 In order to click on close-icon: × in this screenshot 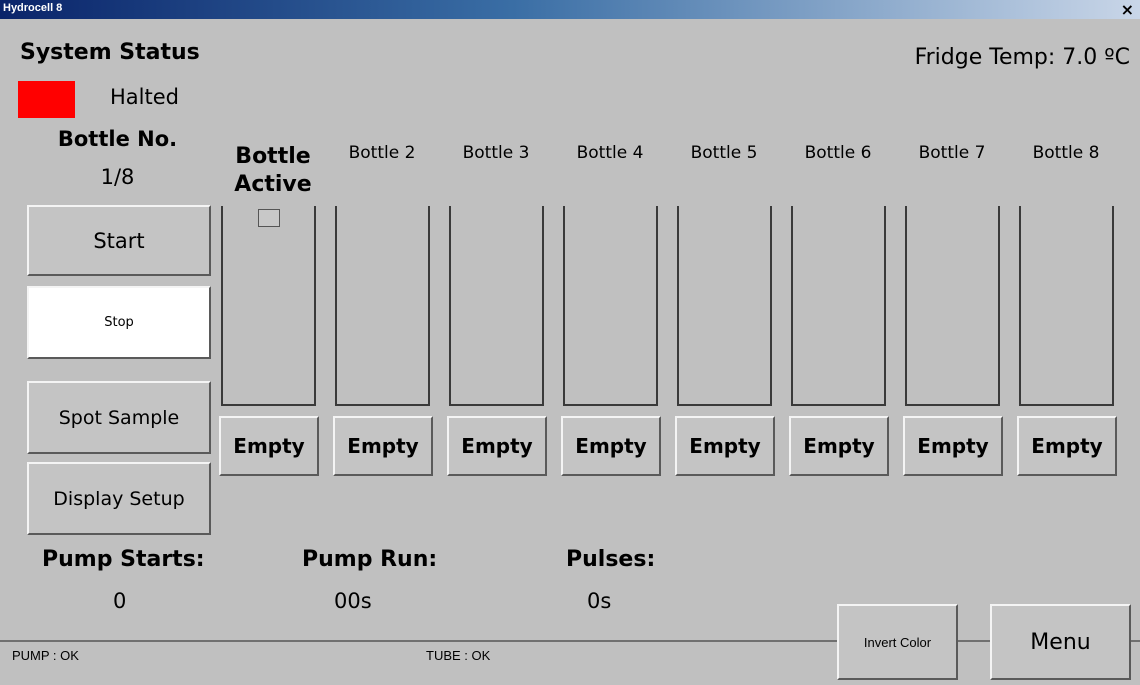, I will do `click(1127, 9)`.